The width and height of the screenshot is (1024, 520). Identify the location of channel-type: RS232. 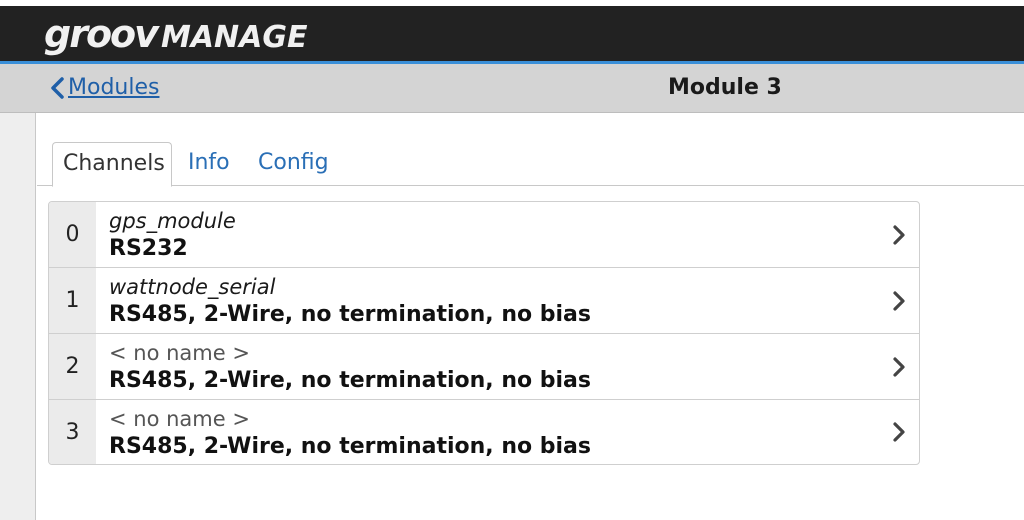
(148, 248).